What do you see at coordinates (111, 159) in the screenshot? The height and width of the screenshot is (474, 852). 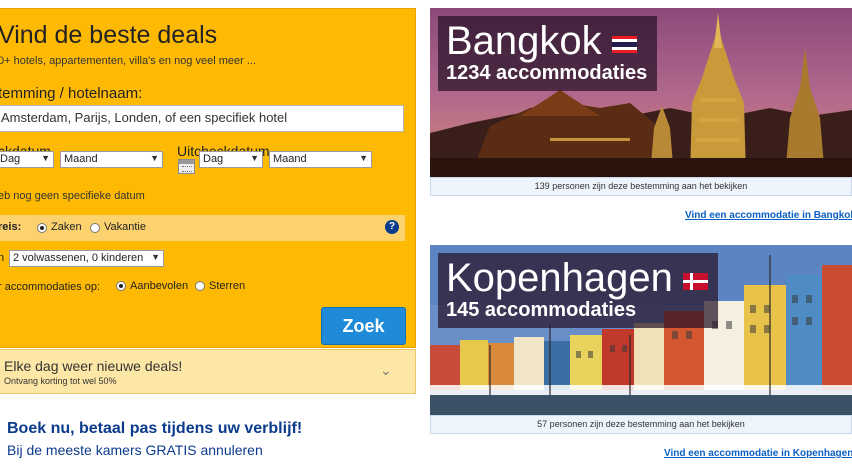 I see `checkin-month-select: Maand ▼` at bounding box center [111, 159].